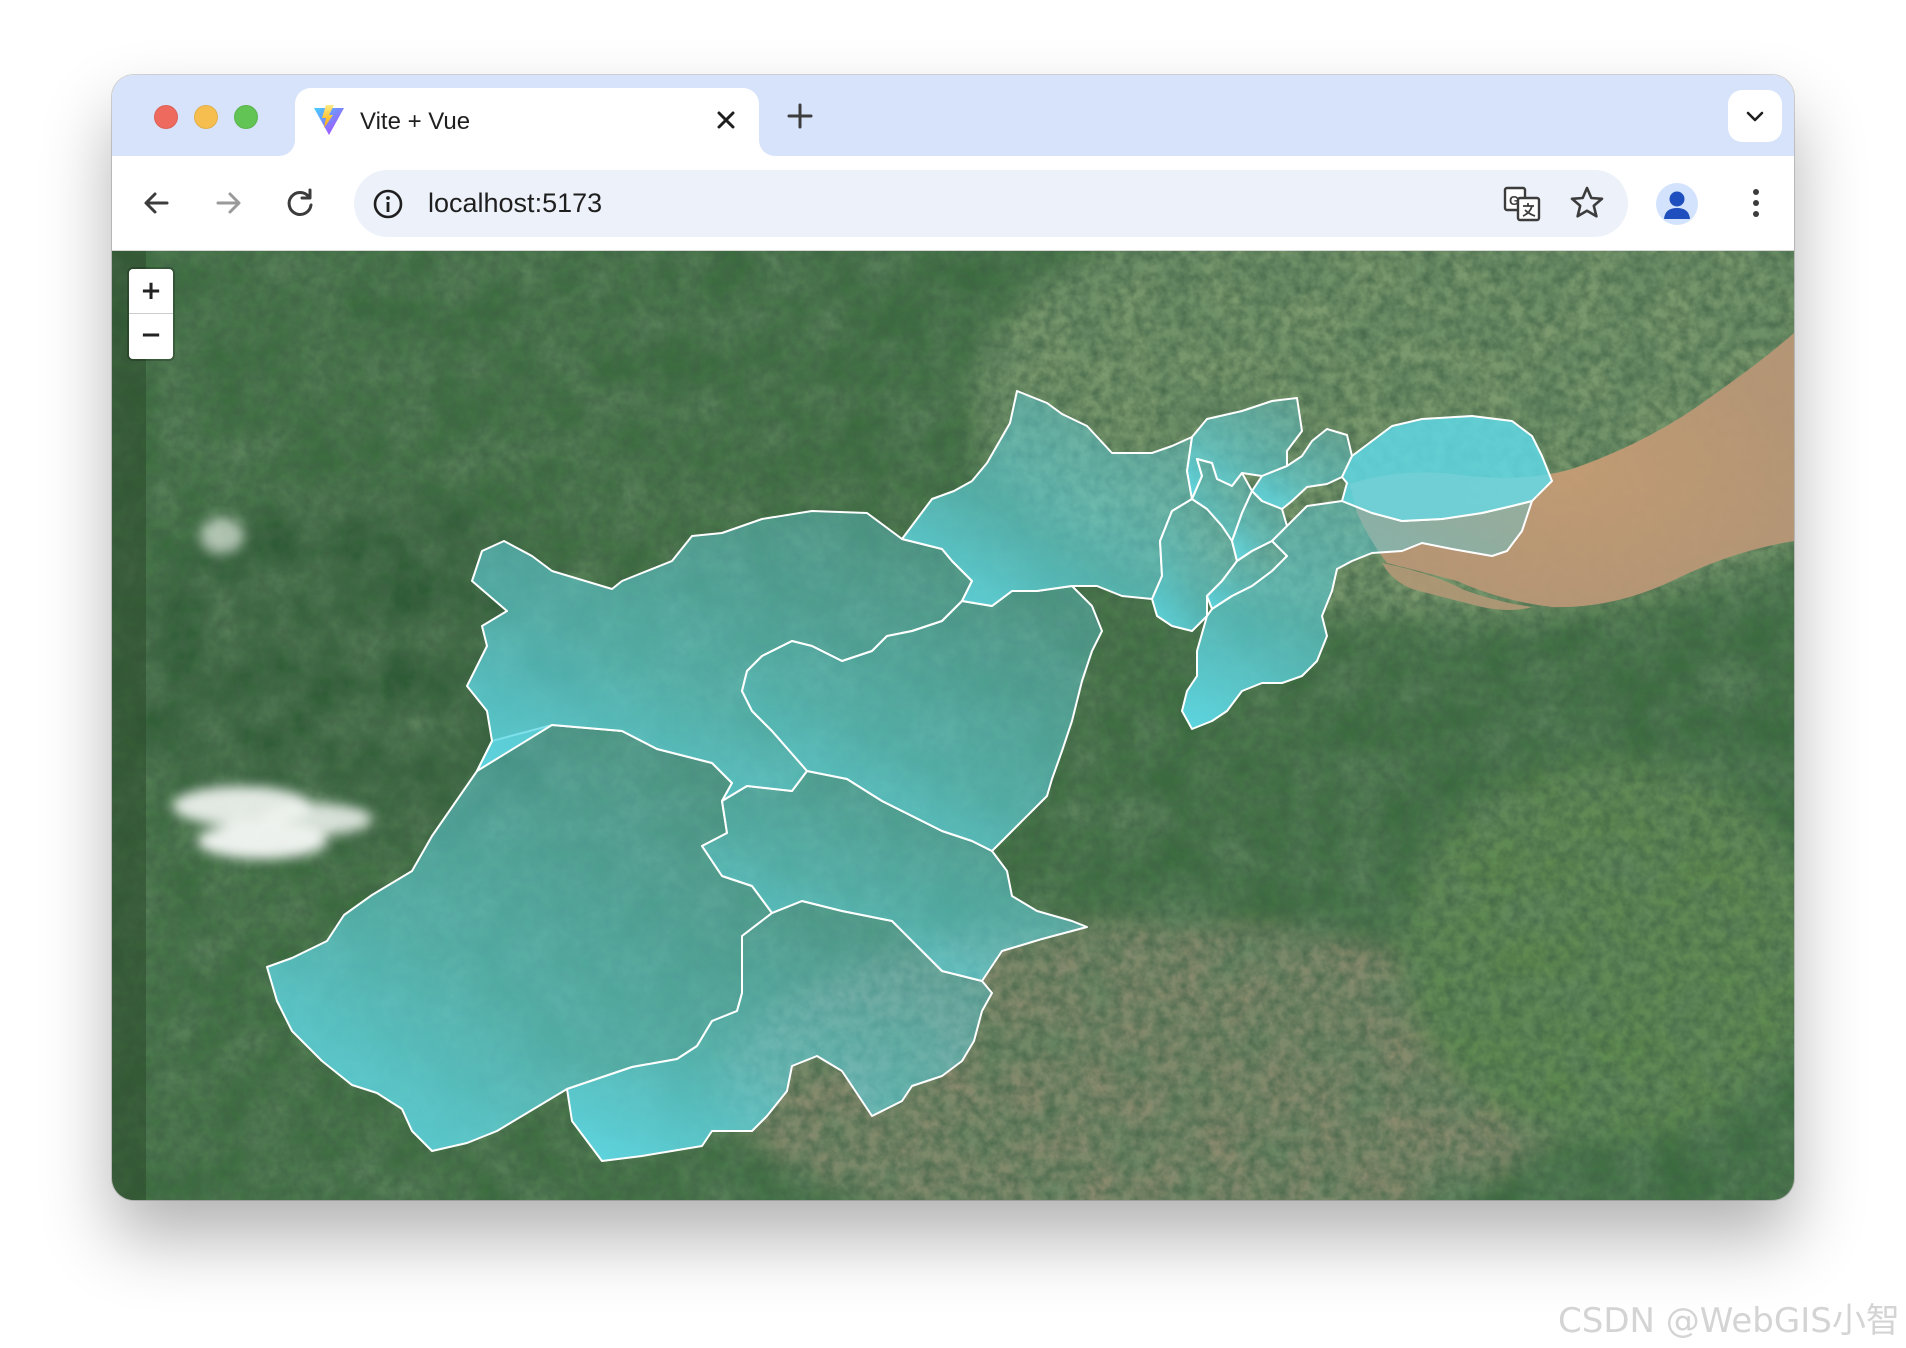 The height and width of the screenshot is (1348, 1906). I want to click on arrow-left-icon, so click(157, 203).